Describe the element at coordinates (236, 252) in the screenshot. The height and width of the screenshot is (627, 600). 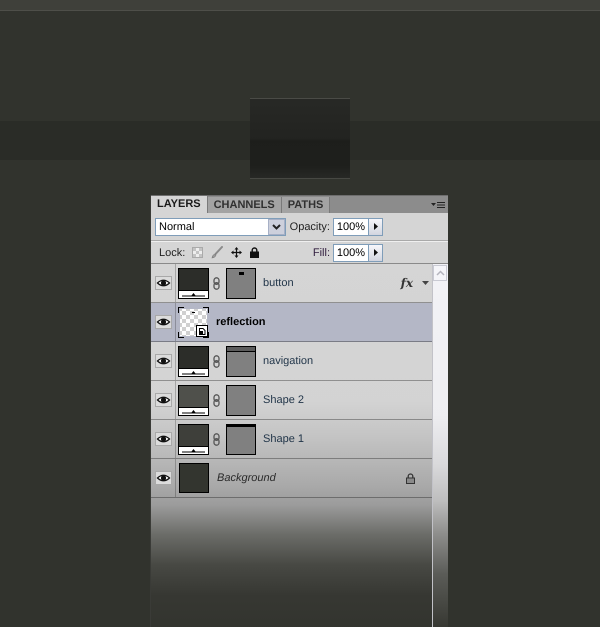
I see `move-icon` at that location.